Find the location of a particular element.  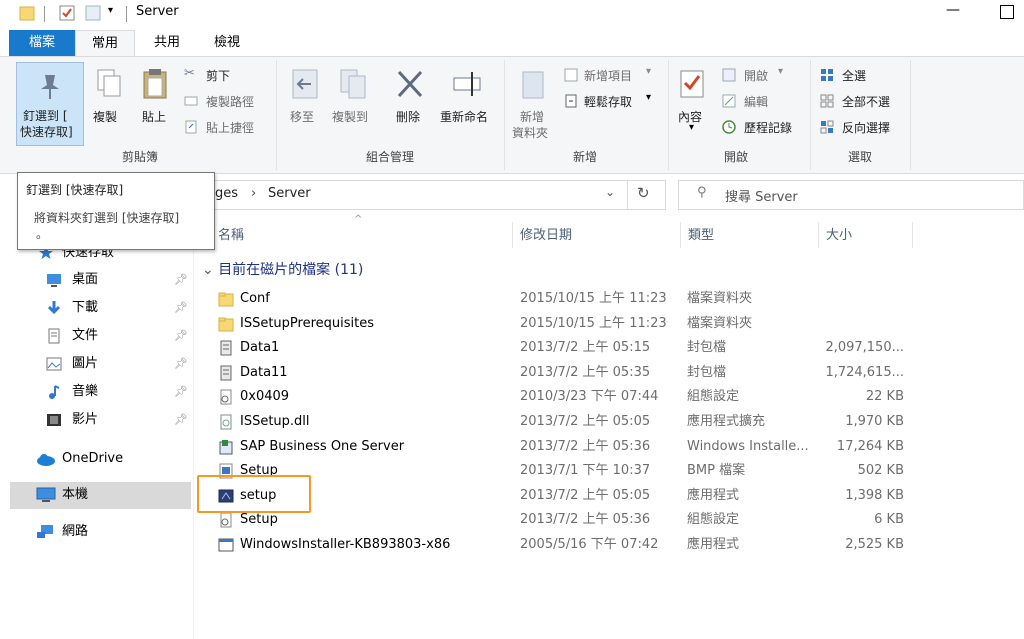

select-none-button: 全部不選 is located at coordinates (862, 101).